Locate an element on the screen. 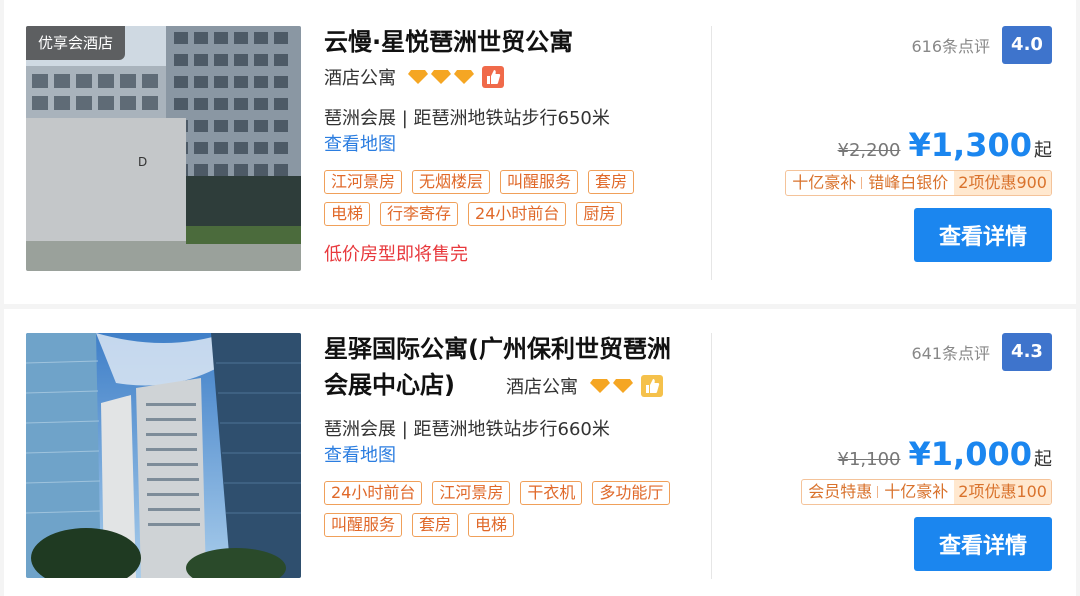 Image resolution: width=1080 pixels, height=596 pixels. promo-label: 错峰白银价 is located at coordinates (908, 182).